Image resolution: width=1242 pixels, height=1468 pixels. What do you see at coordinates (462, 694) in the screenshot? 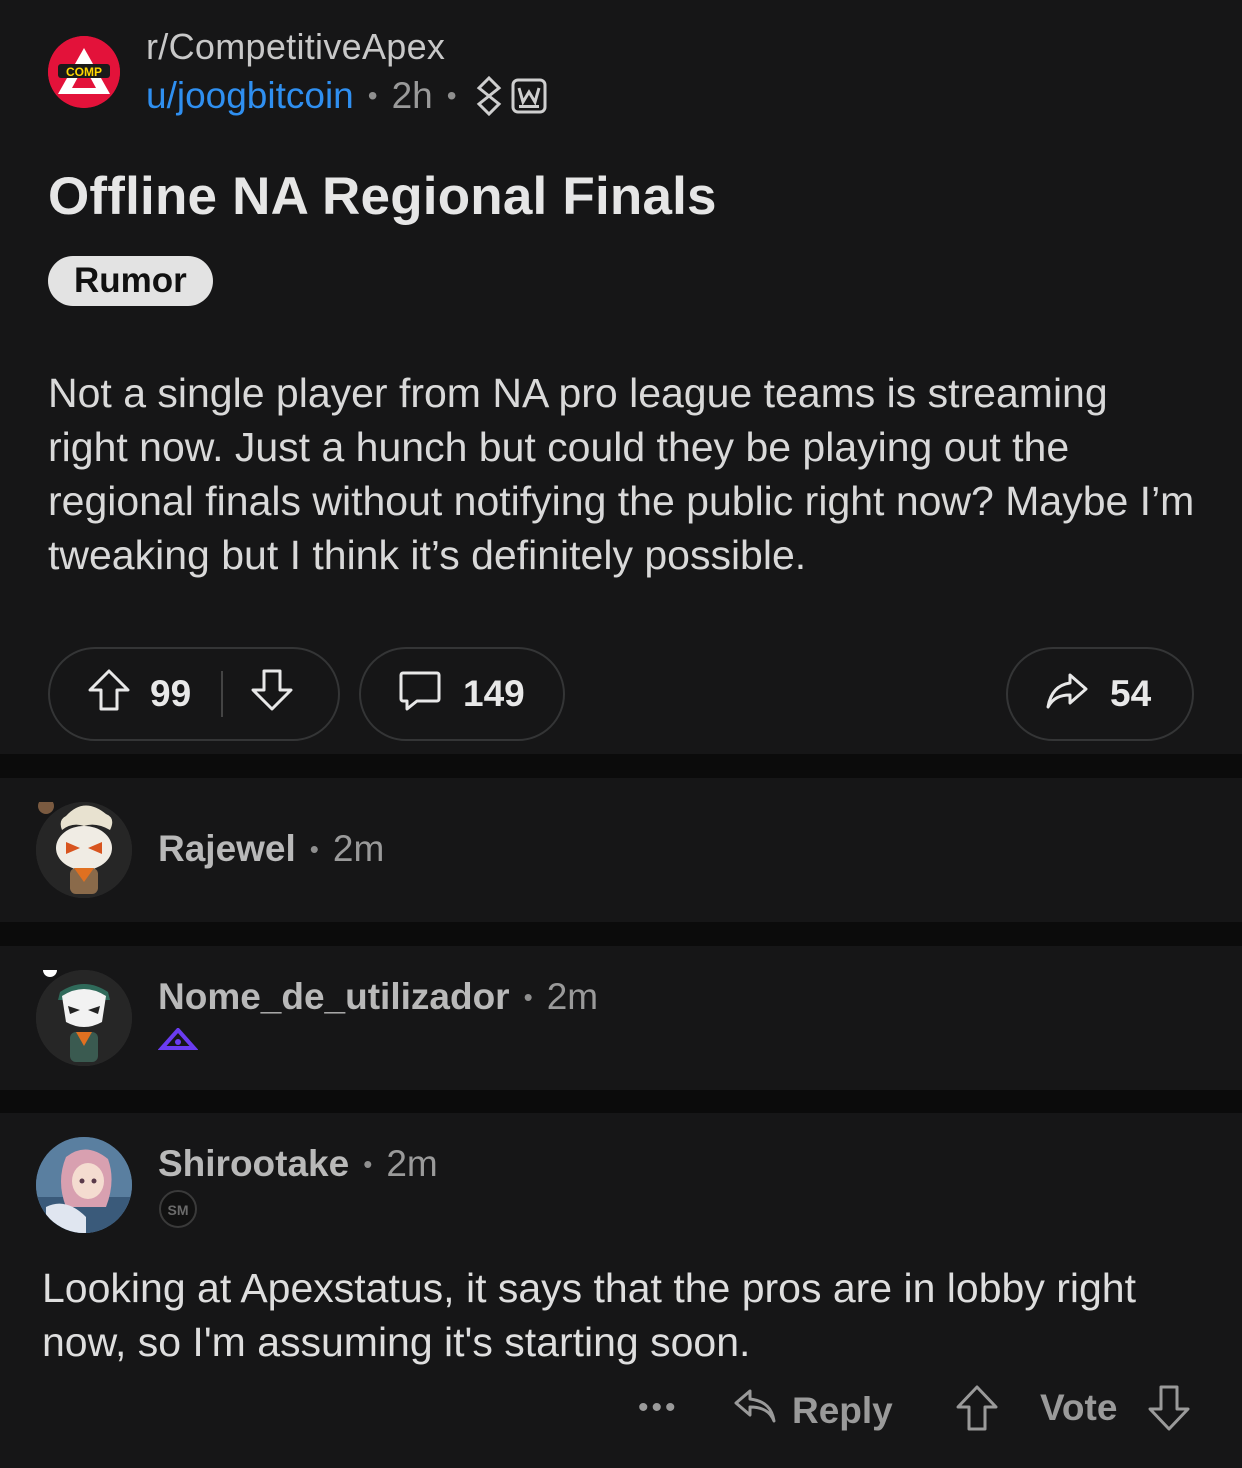
I see `comments-button: 149` at bounding box center [462, 694].